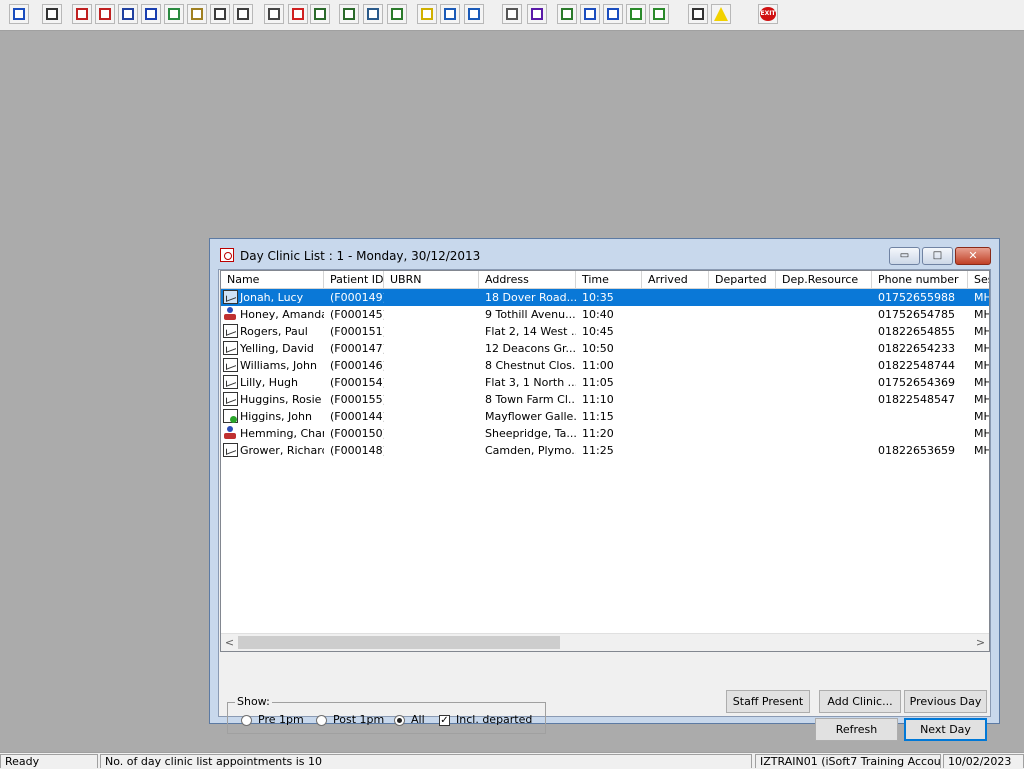  Describe the element at coordinates (916, 399) in the screenshot. I see `cell-phone: 01822548547` at that location.